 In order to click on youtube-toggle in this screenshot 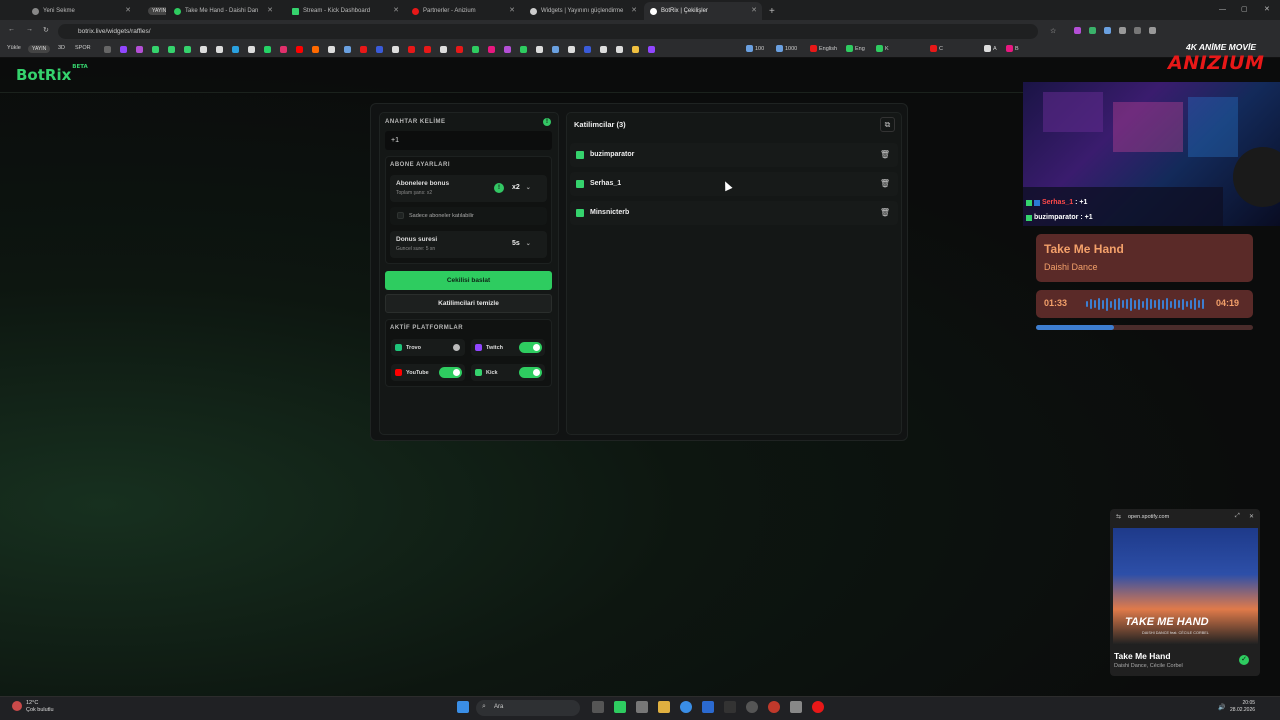, I will do `click(450, 372)`.